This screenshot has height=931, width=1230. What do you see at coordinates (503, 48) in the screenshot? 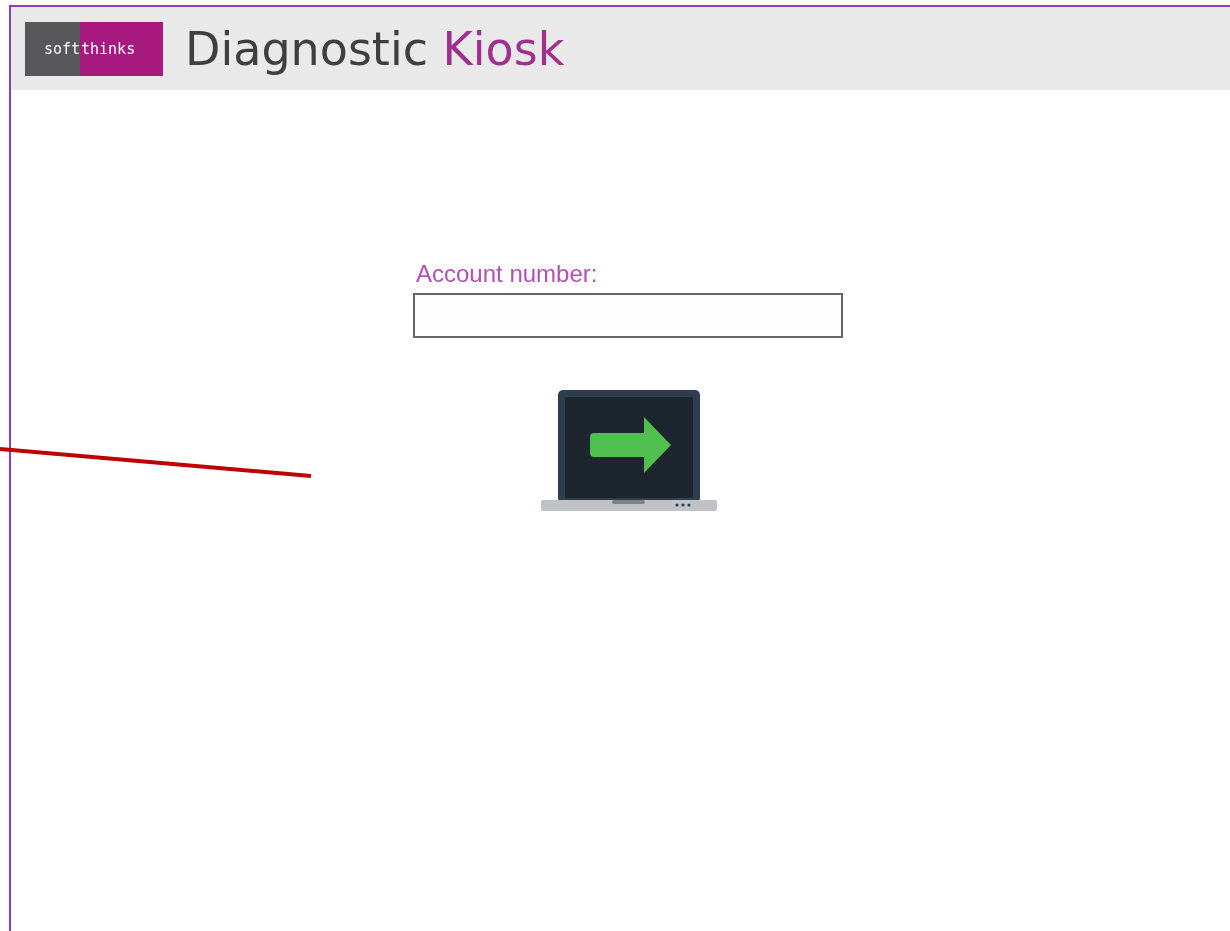
I see `app-title: Kiosk` at bounding box center [503, 48].